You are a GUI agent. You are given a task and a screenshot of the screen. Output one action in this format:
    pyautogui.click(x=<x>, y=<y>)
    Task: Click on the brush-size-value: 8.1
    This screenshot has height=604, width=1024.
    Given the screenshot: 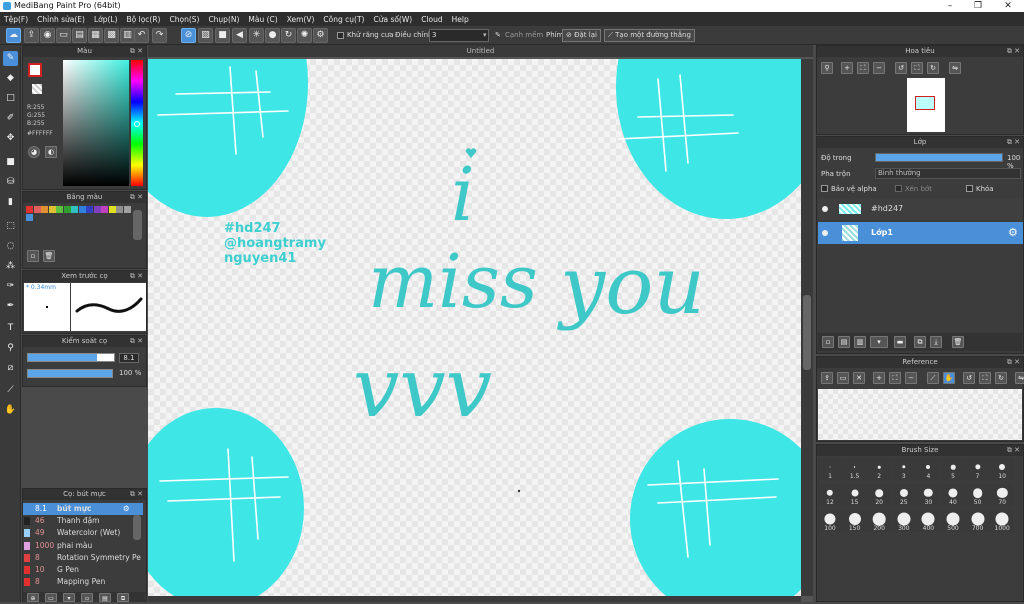 What is the action you would take?
    pyautogui.click(x=129, y=358)
    